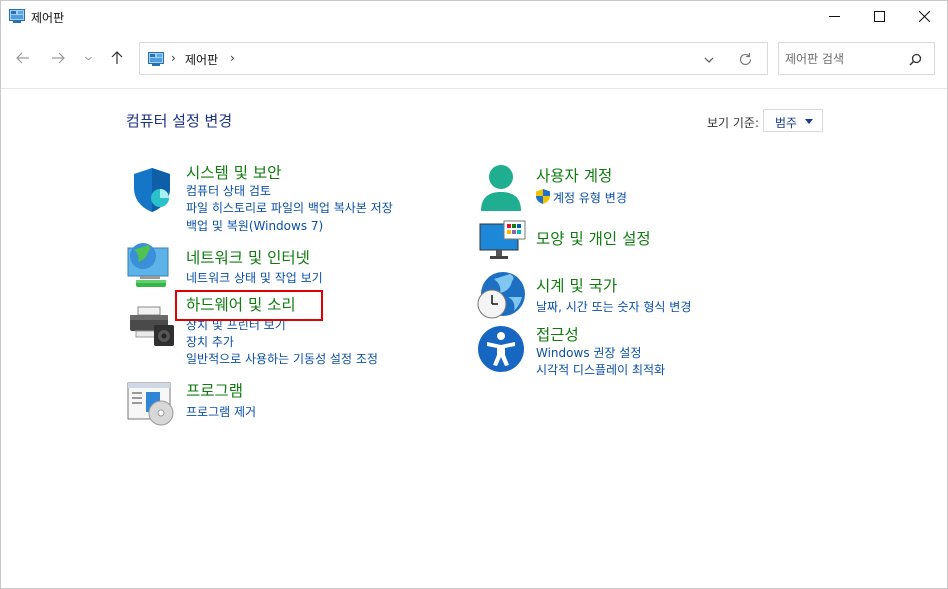 This screenshot has width=948, height=589. I want to click on category-title-system-security: 시스템 및 보안, so click(233, 172).